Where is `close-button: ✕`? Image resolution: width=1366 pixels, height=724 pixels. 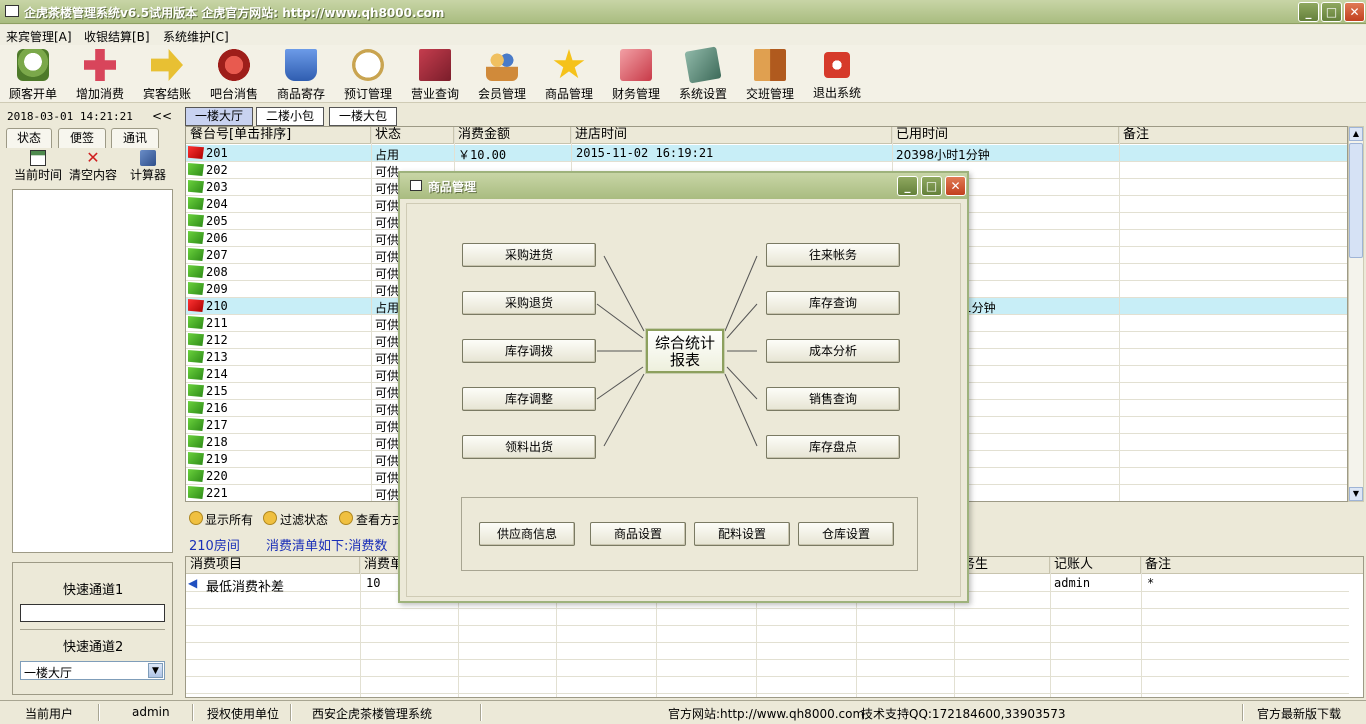
close-button: ✕ is located at coordinates (1354, 12).